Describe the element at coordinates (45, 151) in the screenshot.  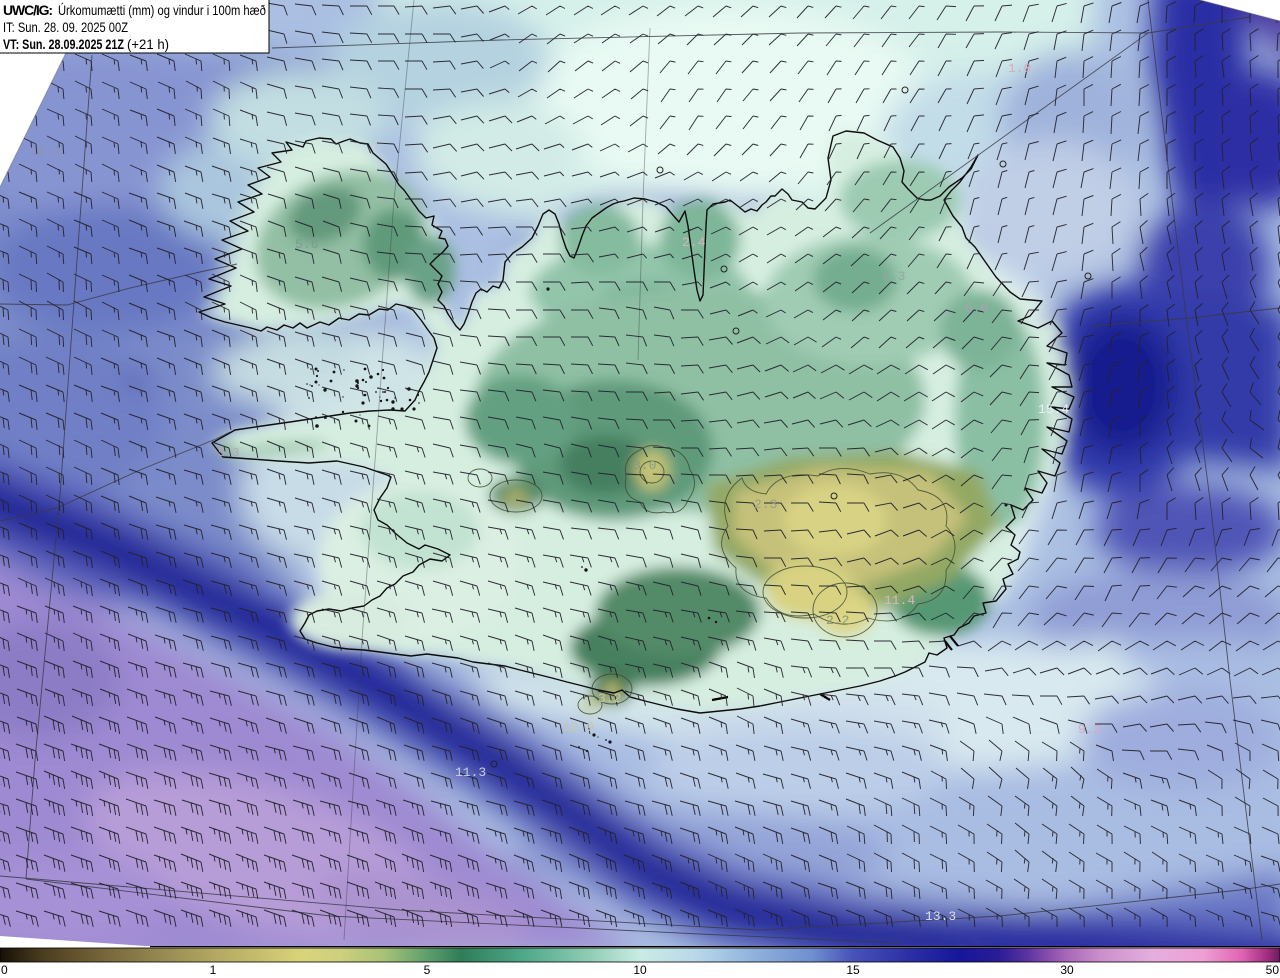
I see `svg-text: 12.1` at that location.